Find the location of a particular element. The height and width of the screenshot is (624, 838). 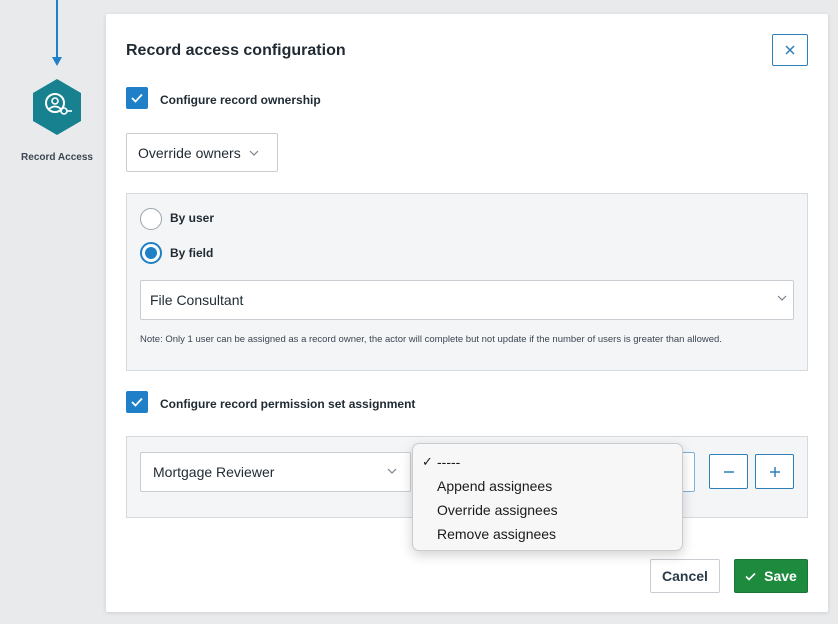

permissions-checkbox is located at coordinates (137, 402).